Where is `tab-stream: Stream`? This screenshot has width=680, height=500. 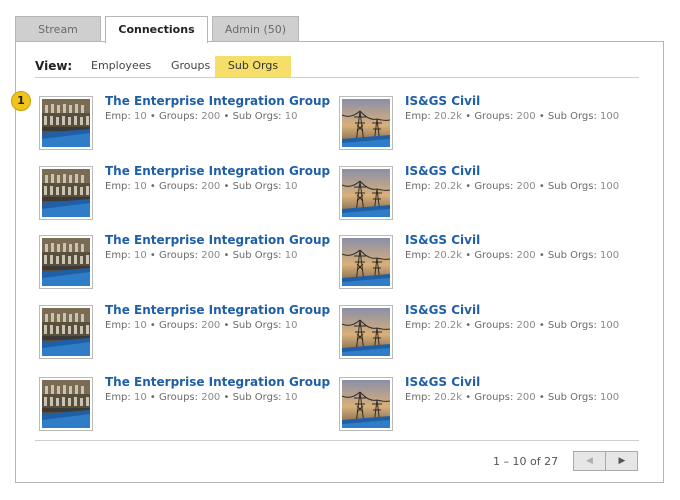 tab-stream: Stream is located at coordinates (58, 29).